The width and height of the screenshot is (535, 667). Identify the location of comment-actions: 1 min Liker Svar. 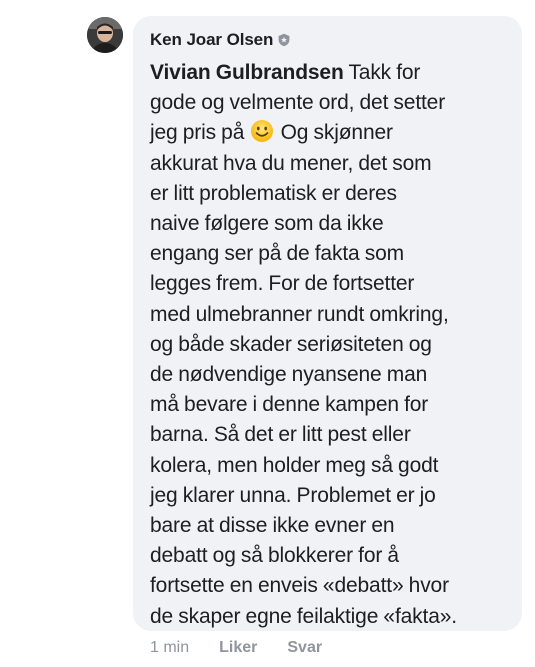
(251, 648).